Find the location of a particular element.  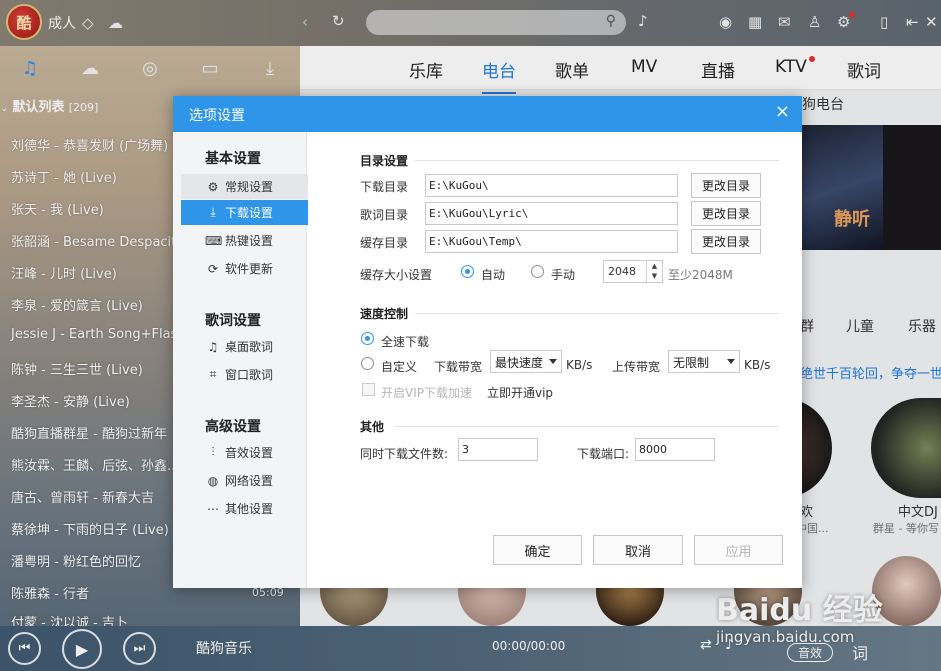

list-item: 唐古、曾雨轩 - 新春大吉 is located at coordinates (82, 496).